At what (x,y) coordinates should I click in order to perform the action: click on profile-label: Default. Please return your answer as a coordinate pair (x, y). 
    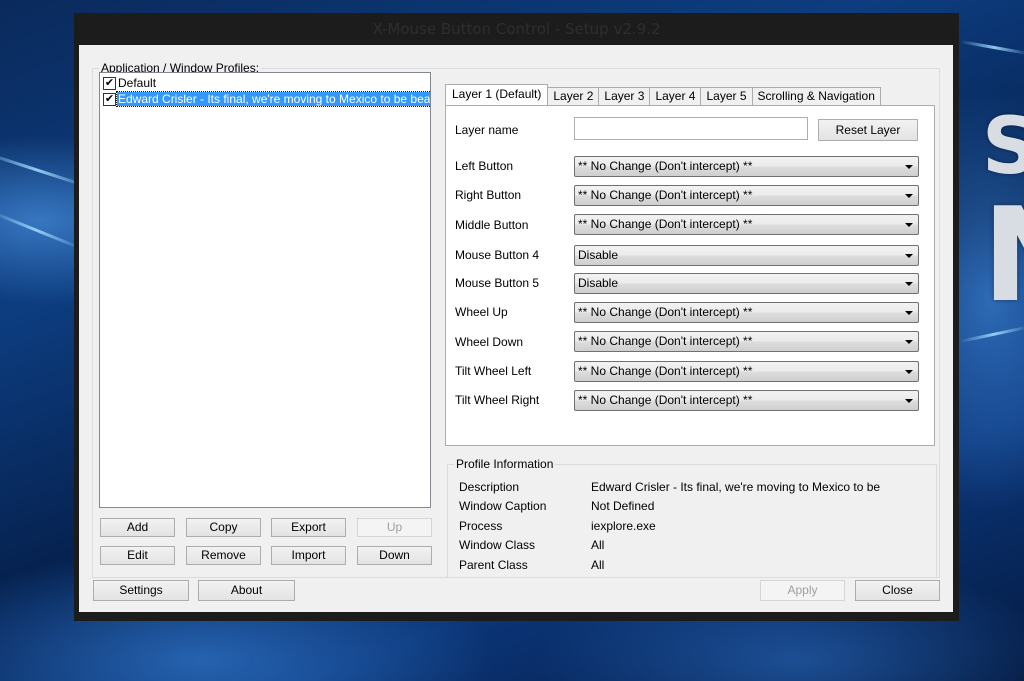
    Looking at the image, I should click on (137, 83).